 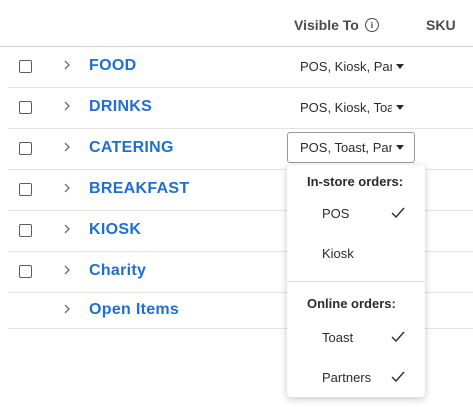 What do you see at coordinates (336, 213) in the screenshot?
I see `option-label: POS` at bounding box center [336, 213].